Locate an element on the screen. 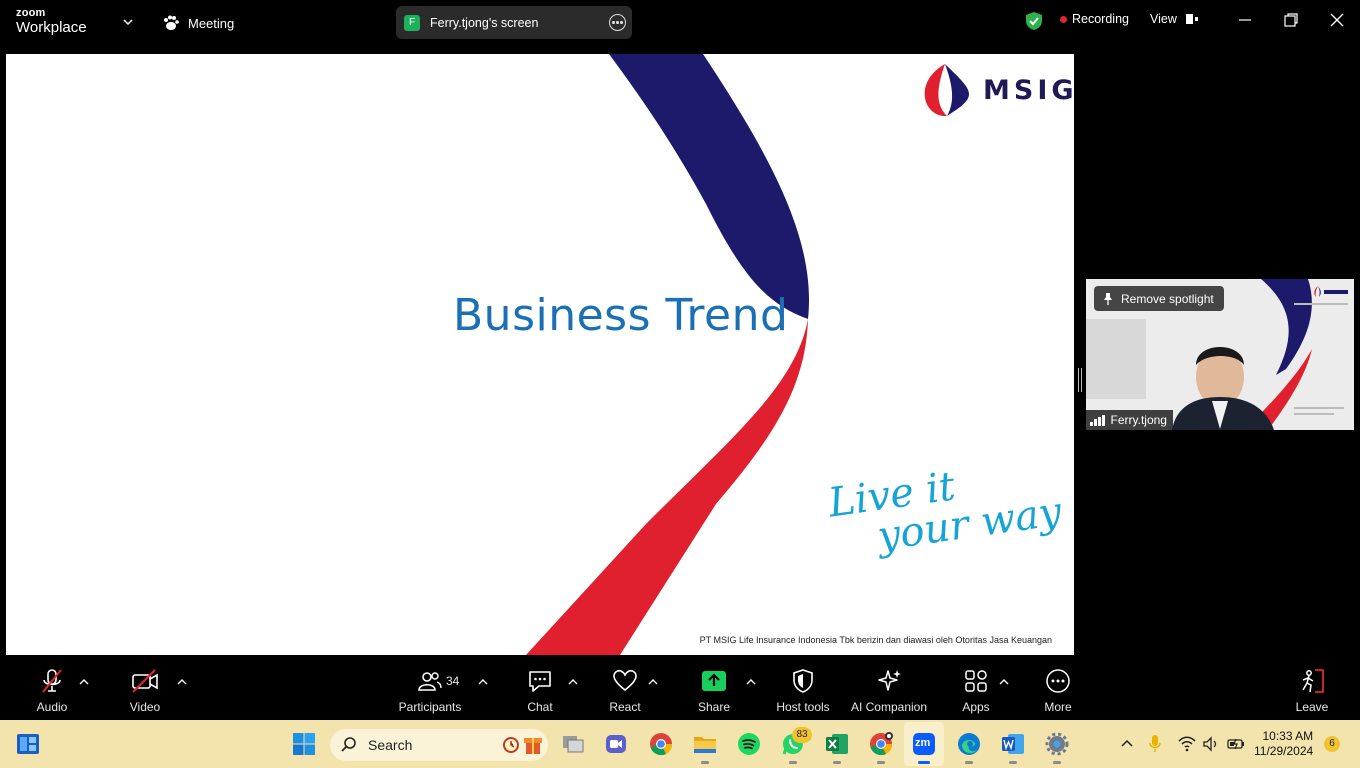 Image resolution: width=1360 pixels, height=768 pixels. participant-name: Ferry.tjong is located at coordinates (1138, 420).